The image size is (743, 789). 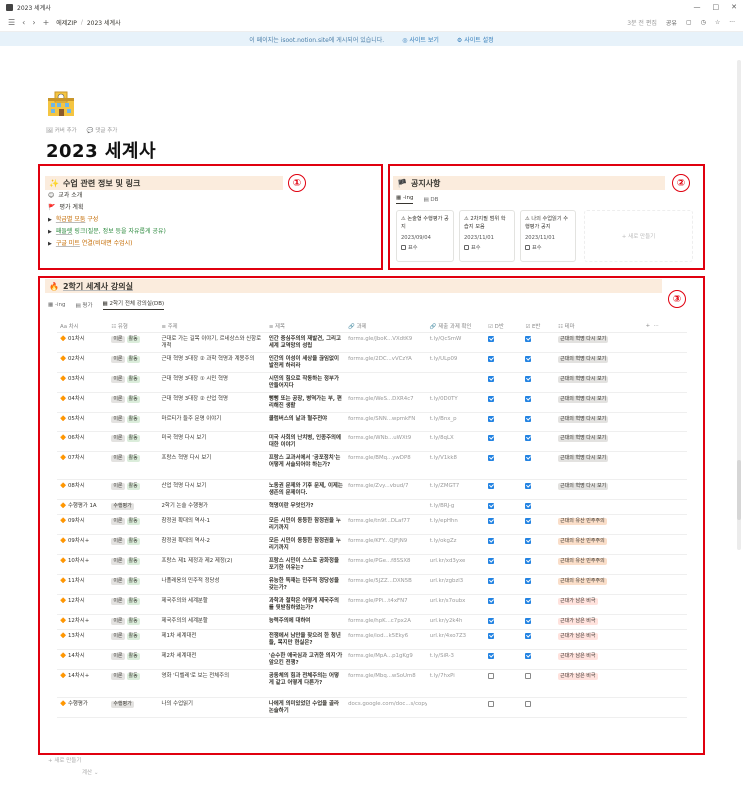 I want to click on session-cell: 03차시, so click(x=76, y=379).